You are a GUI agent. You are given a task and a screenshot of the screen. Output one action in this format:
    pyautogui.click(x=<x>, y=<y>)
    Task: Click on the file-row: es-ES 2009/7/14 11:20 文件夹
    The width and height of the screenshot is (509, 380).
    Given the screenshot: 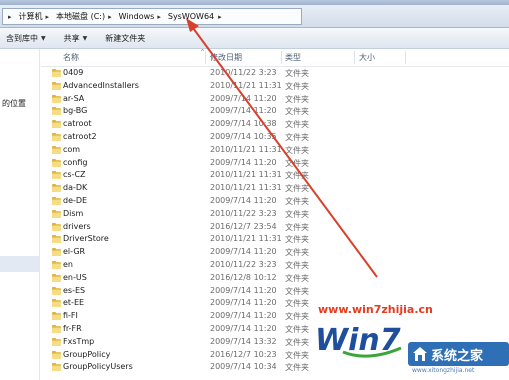 What is the action you would take?
    pyautogui.click(x=275, y=291)
    